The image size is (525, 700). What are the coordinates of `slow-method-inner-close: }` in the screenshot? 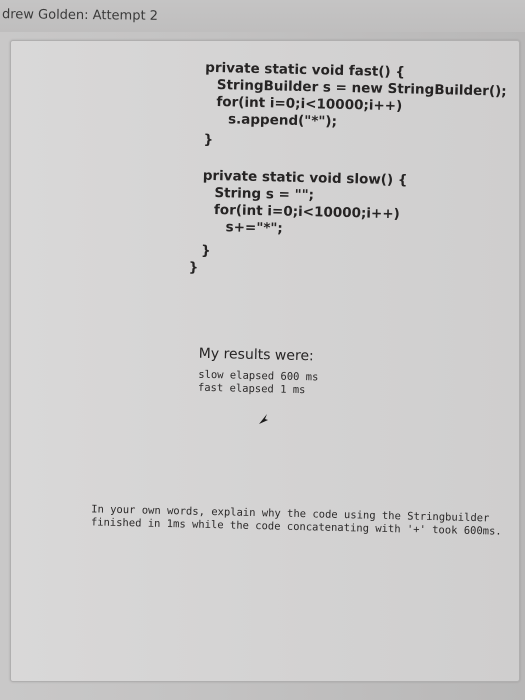 It's located at (205, 250).